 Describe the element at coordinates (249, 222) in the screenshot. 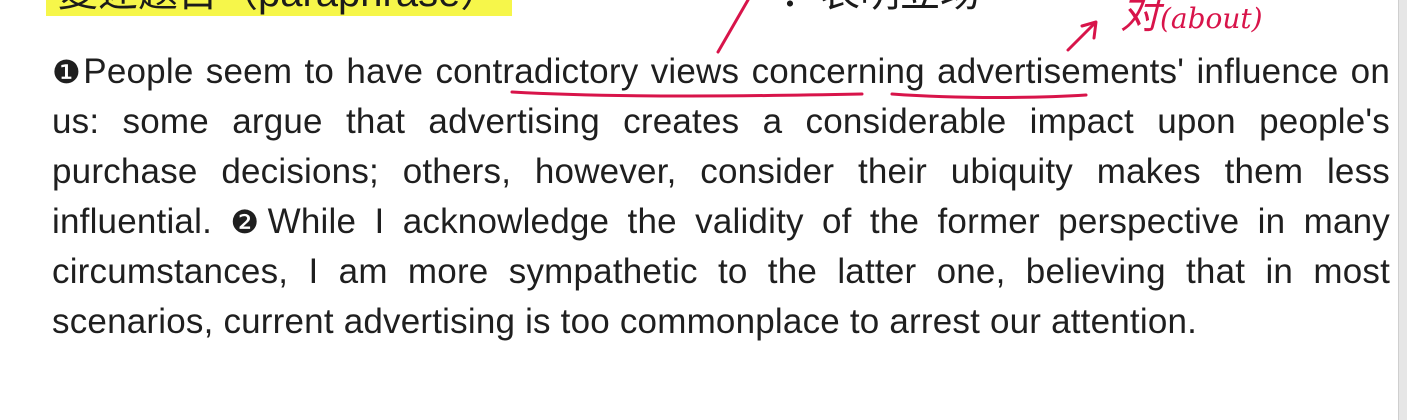

I see `paragraph-number-2: ❷` at that location.